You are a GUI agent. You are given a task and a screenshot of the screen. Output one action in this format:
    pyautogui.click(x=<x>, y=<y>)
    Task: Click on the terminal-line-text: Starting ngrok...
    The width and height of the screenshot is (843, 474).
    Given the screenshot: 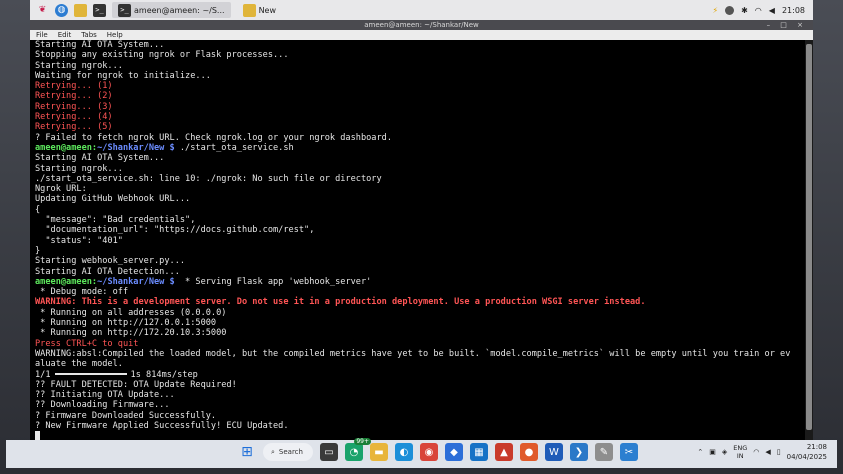 What is the action you would take?
    pyautogui.click(x=79, y=65)
    